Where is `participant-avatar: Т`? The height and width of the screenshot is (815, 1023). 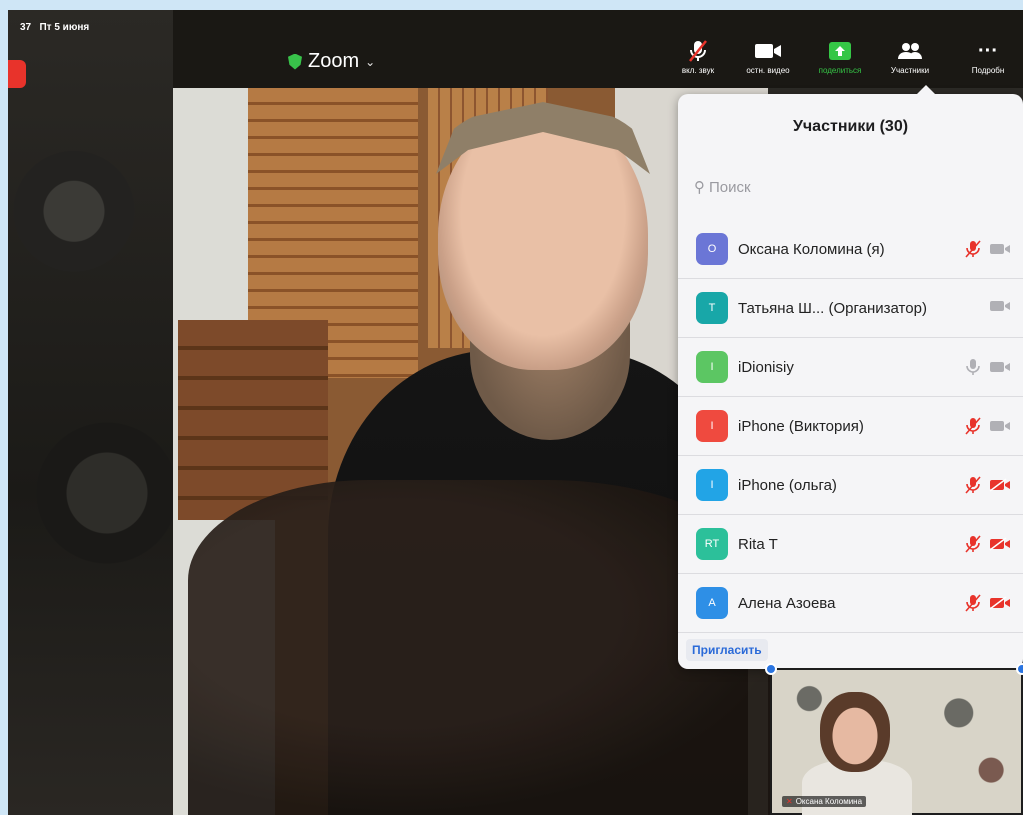
participant-avatar: Т is located at coordinates (712, 308).